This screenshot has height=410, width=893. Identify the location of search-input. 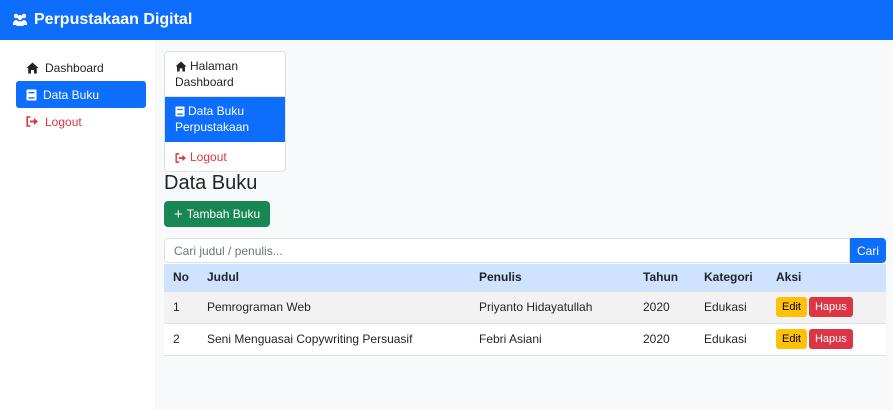
(507, 250).